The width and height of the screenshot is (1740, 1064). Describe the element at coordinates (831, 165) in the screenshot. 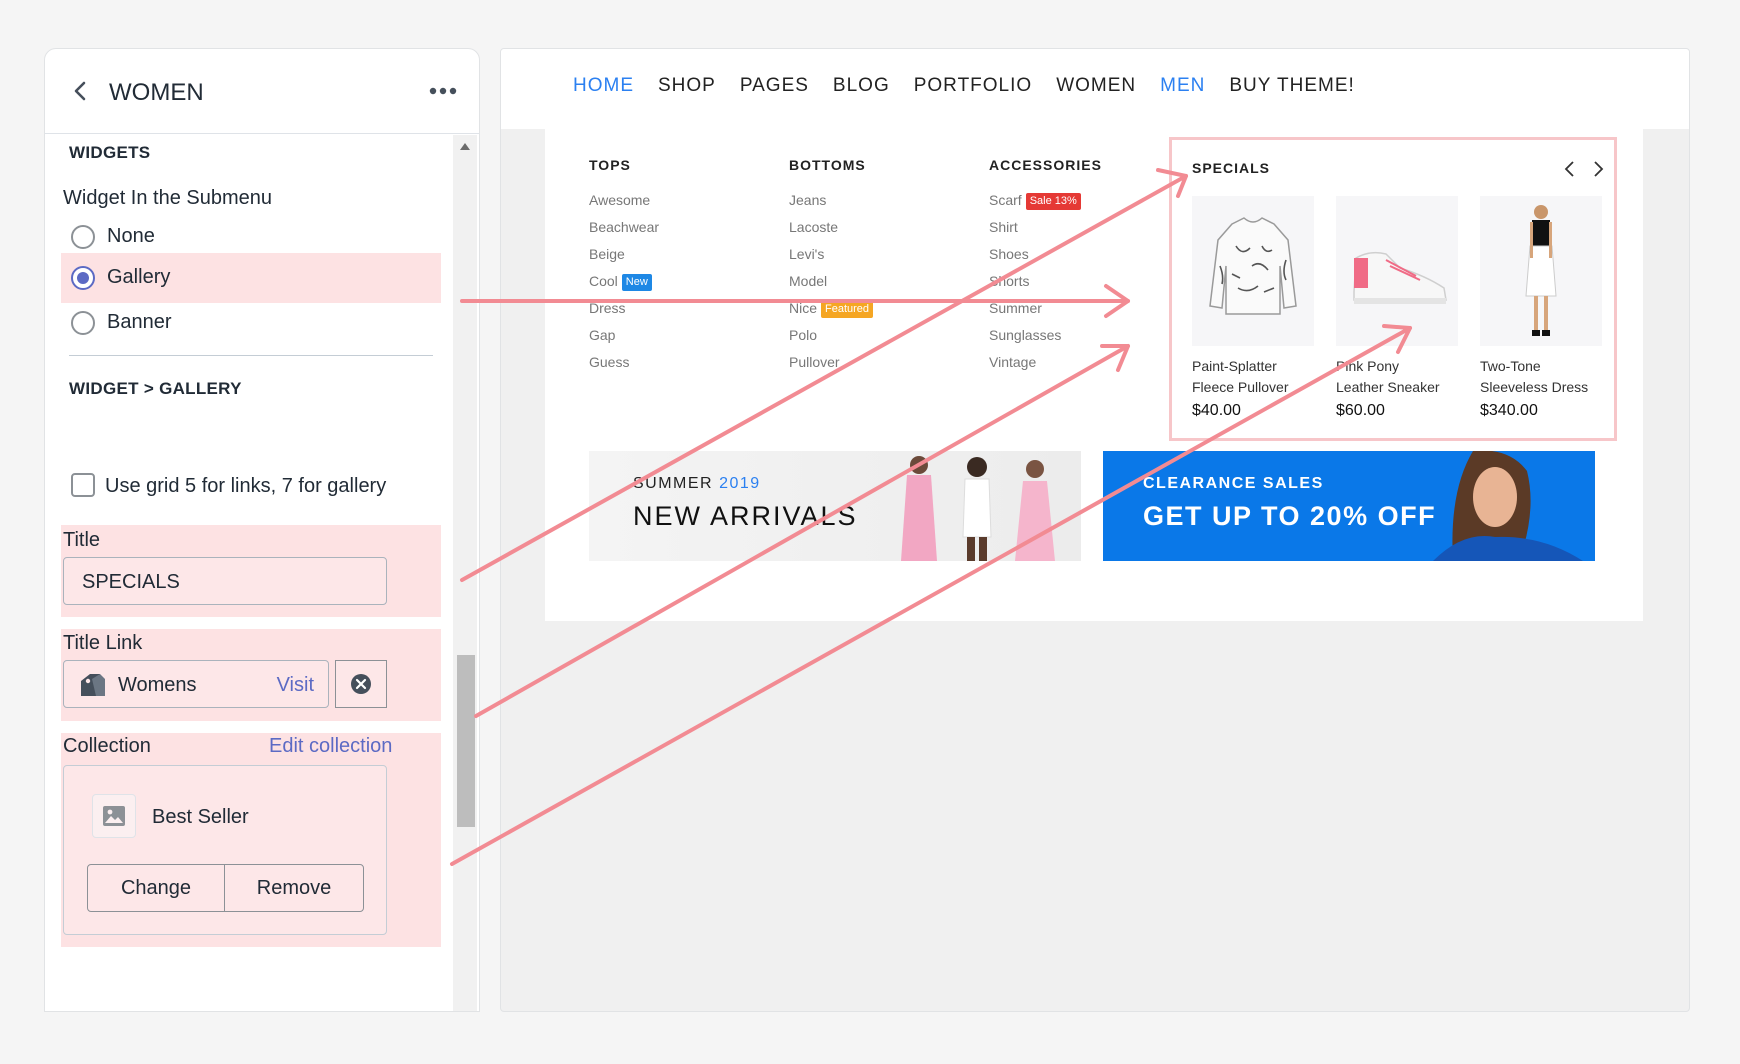

I see `menu-column-heading: BOTTOMS` at that location.